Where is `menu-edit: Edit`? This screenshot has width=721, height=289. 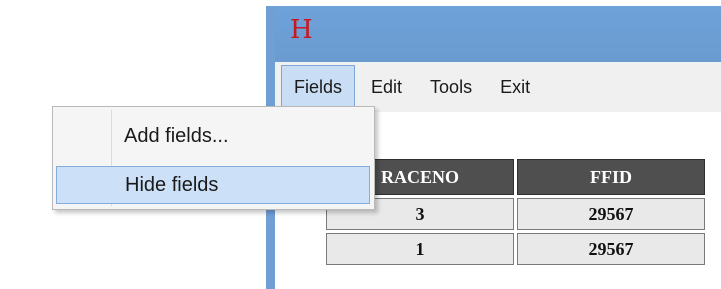
menu-edit: Edit is located at coordinates (386, 87).